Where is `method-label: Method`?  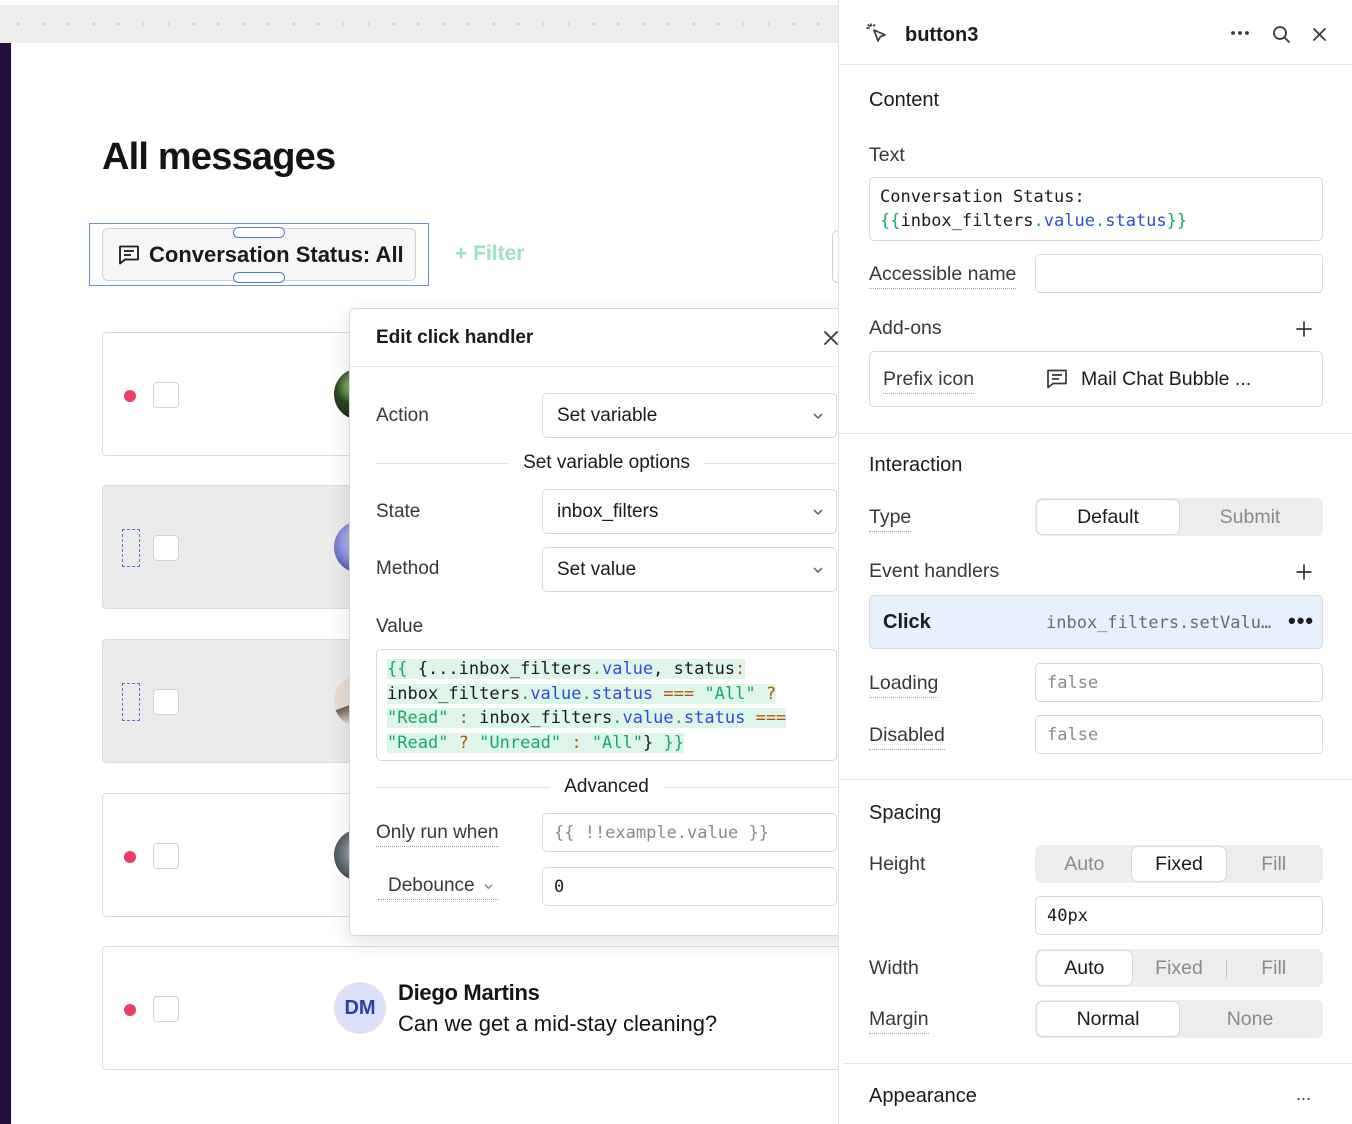 method-label: Method is located at coordinates (408, 568).